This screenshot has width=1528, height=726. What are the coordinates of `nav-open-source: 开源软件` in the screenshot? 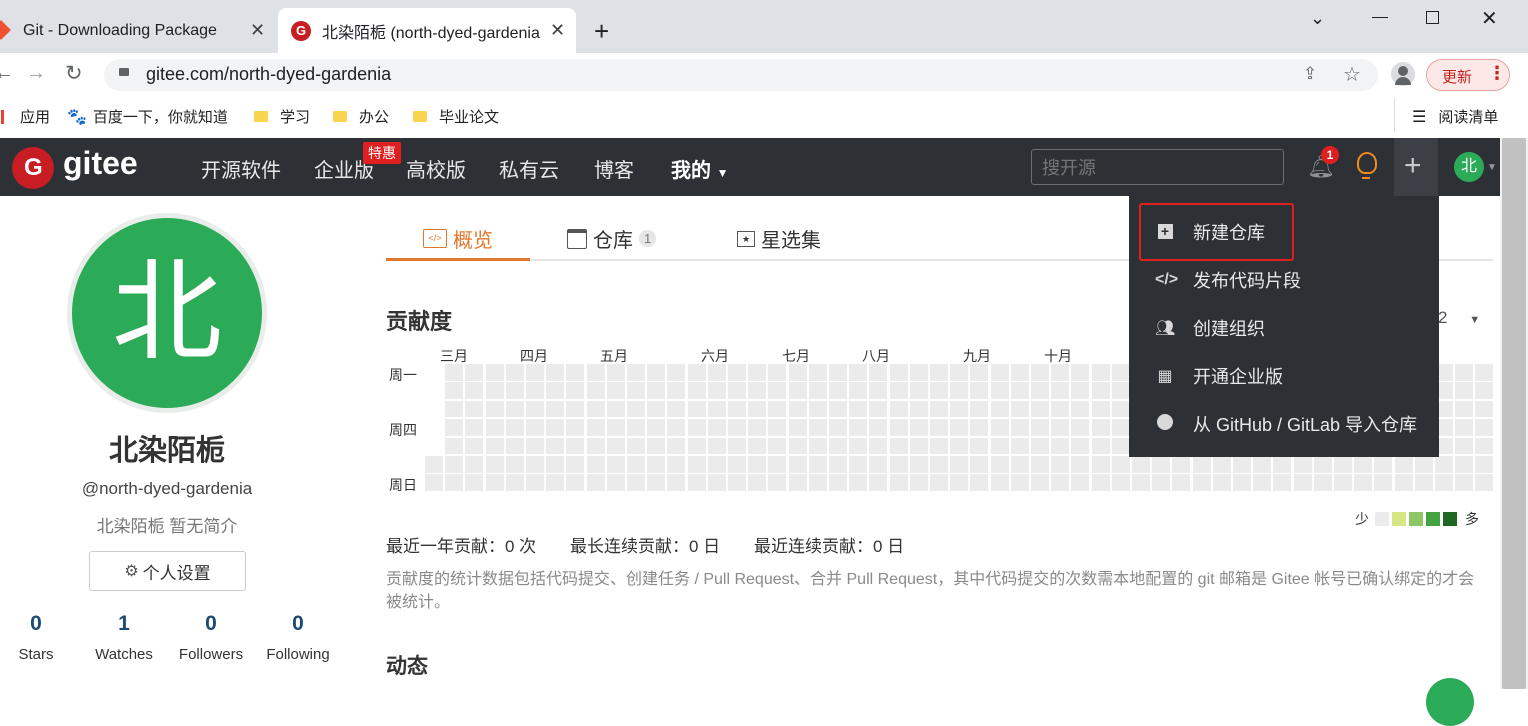 It's located at (241, 168).